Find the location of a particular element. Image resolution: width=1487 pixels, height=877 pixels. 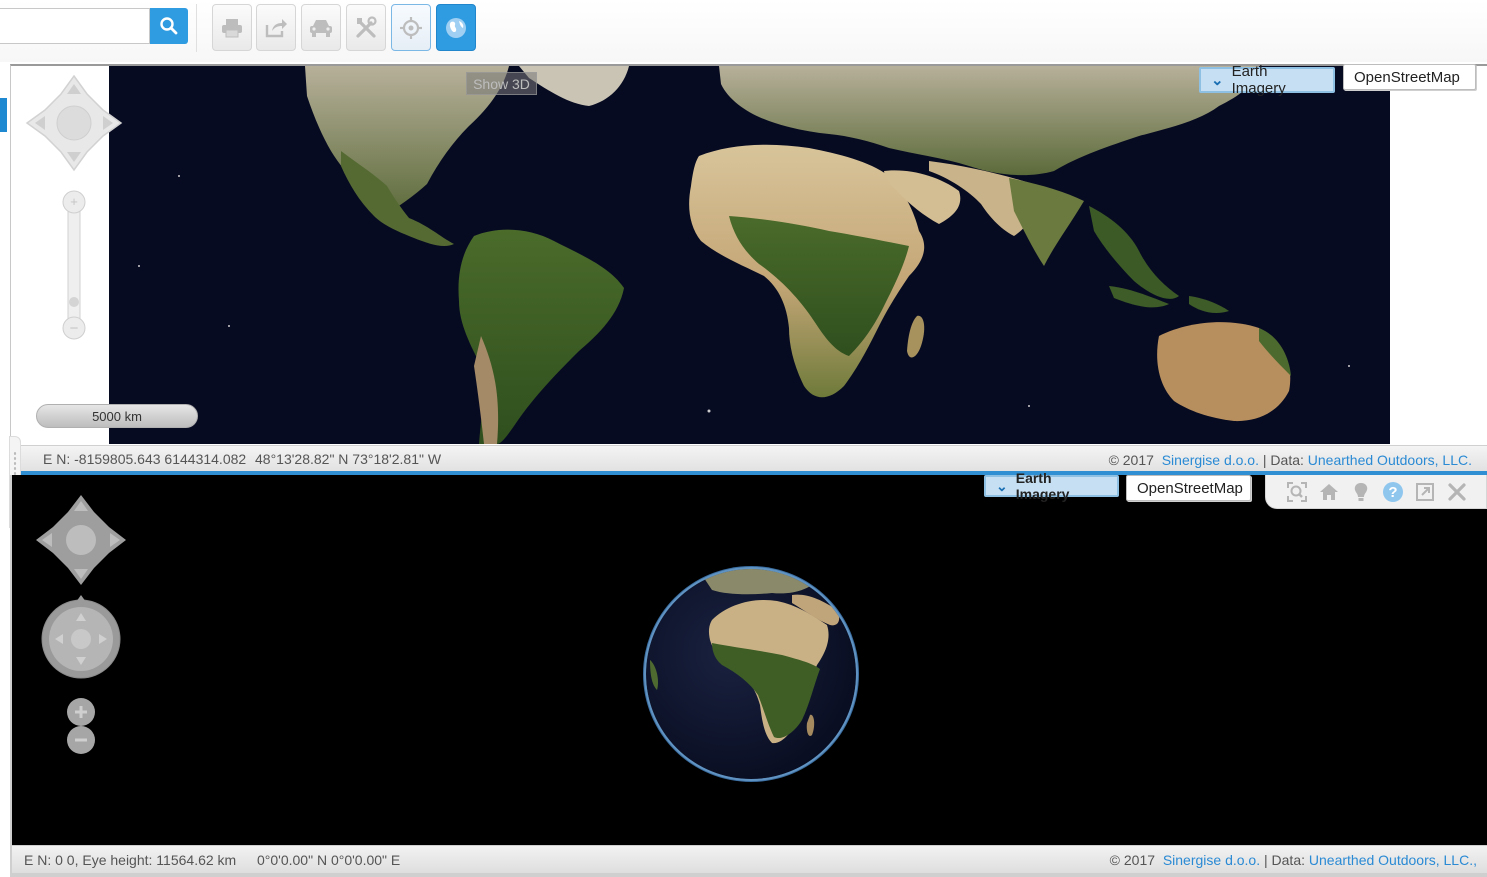

geo-coordinates: 0°0'0.00" N 0°0'0.00" E is located at coordinates (329, 860).